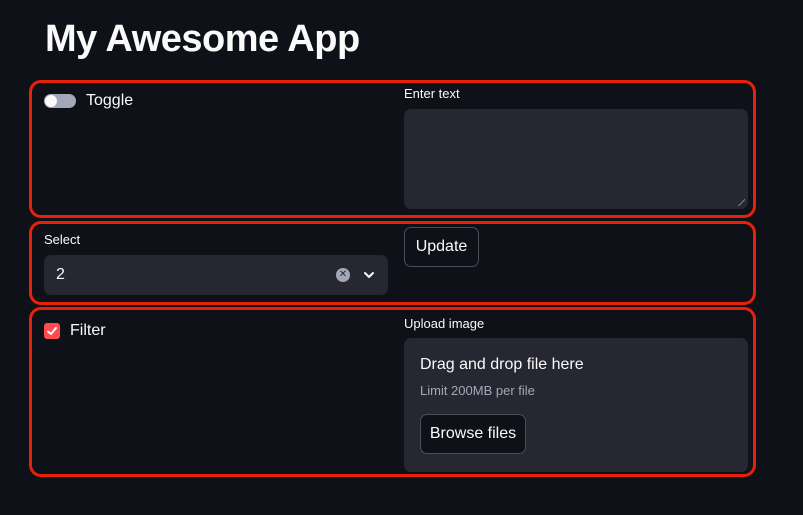 The image size is (803, 515). Describe the element at coordinates (432, 93) in the screenshot. I see `text-area-label: Enter text` at that location.